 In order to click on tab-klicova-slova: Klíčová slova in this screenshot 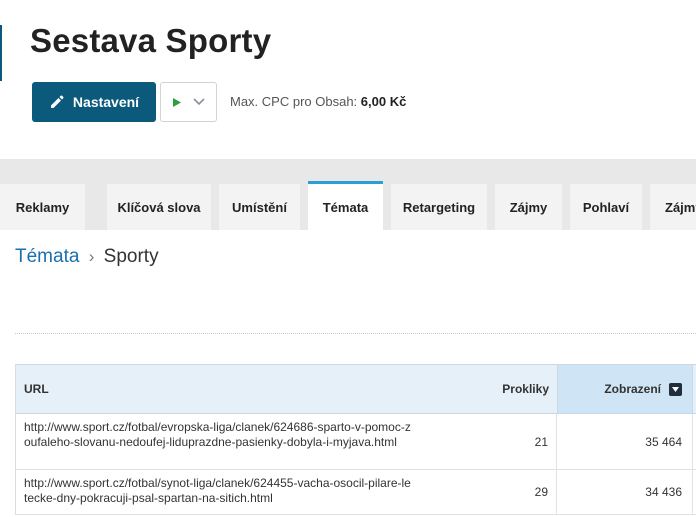, I will do `click(159, 207)`.